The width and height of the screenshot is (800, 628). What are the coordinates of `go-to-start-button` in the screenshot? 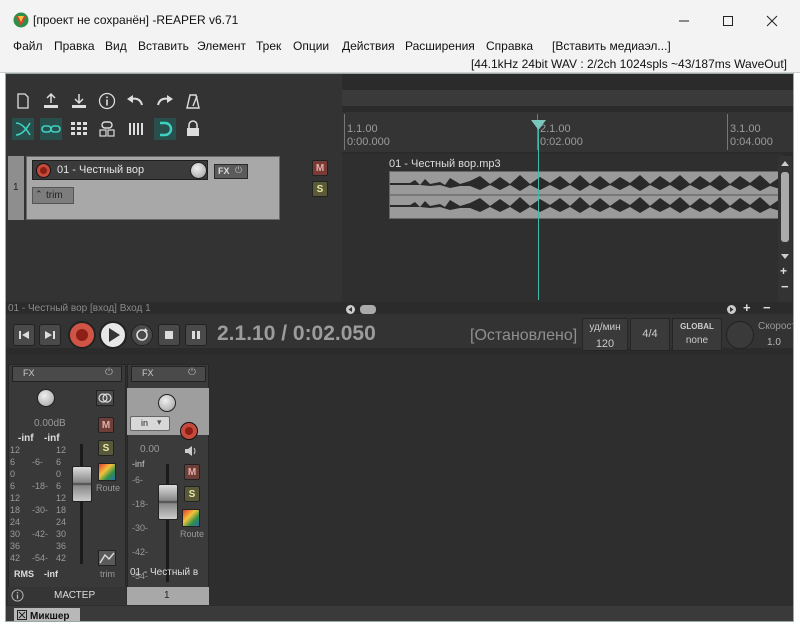 It's located at (24, 335).